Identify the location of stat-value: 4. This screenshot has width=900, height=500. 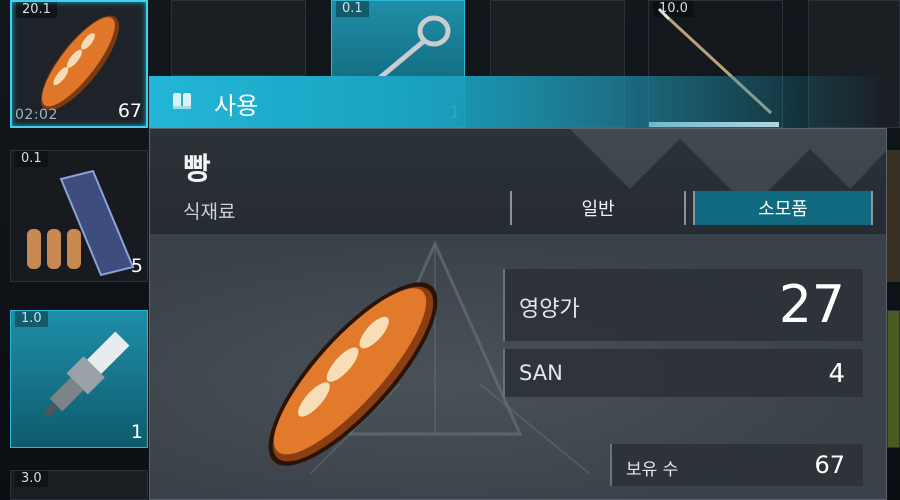
(836, 374).